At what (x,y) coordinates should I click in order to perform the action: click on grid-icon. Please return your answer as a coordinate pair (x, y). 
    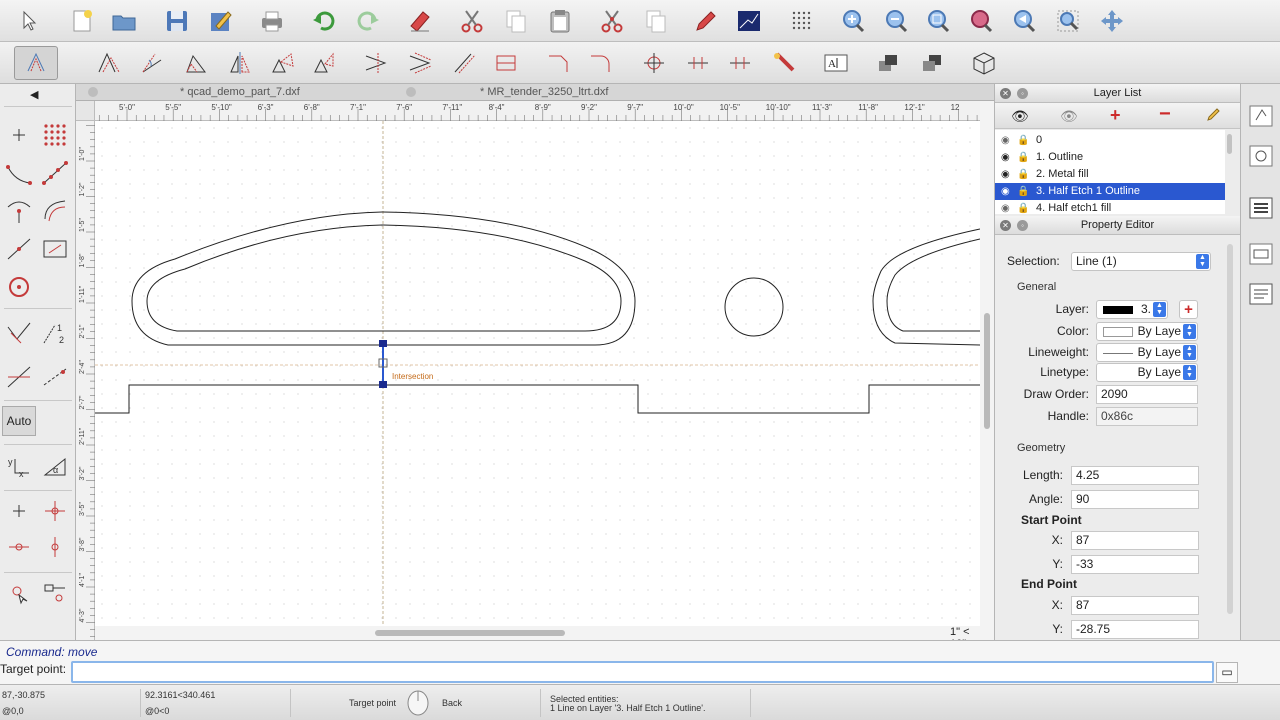
    Looking at the image, I should click on (802, 21).